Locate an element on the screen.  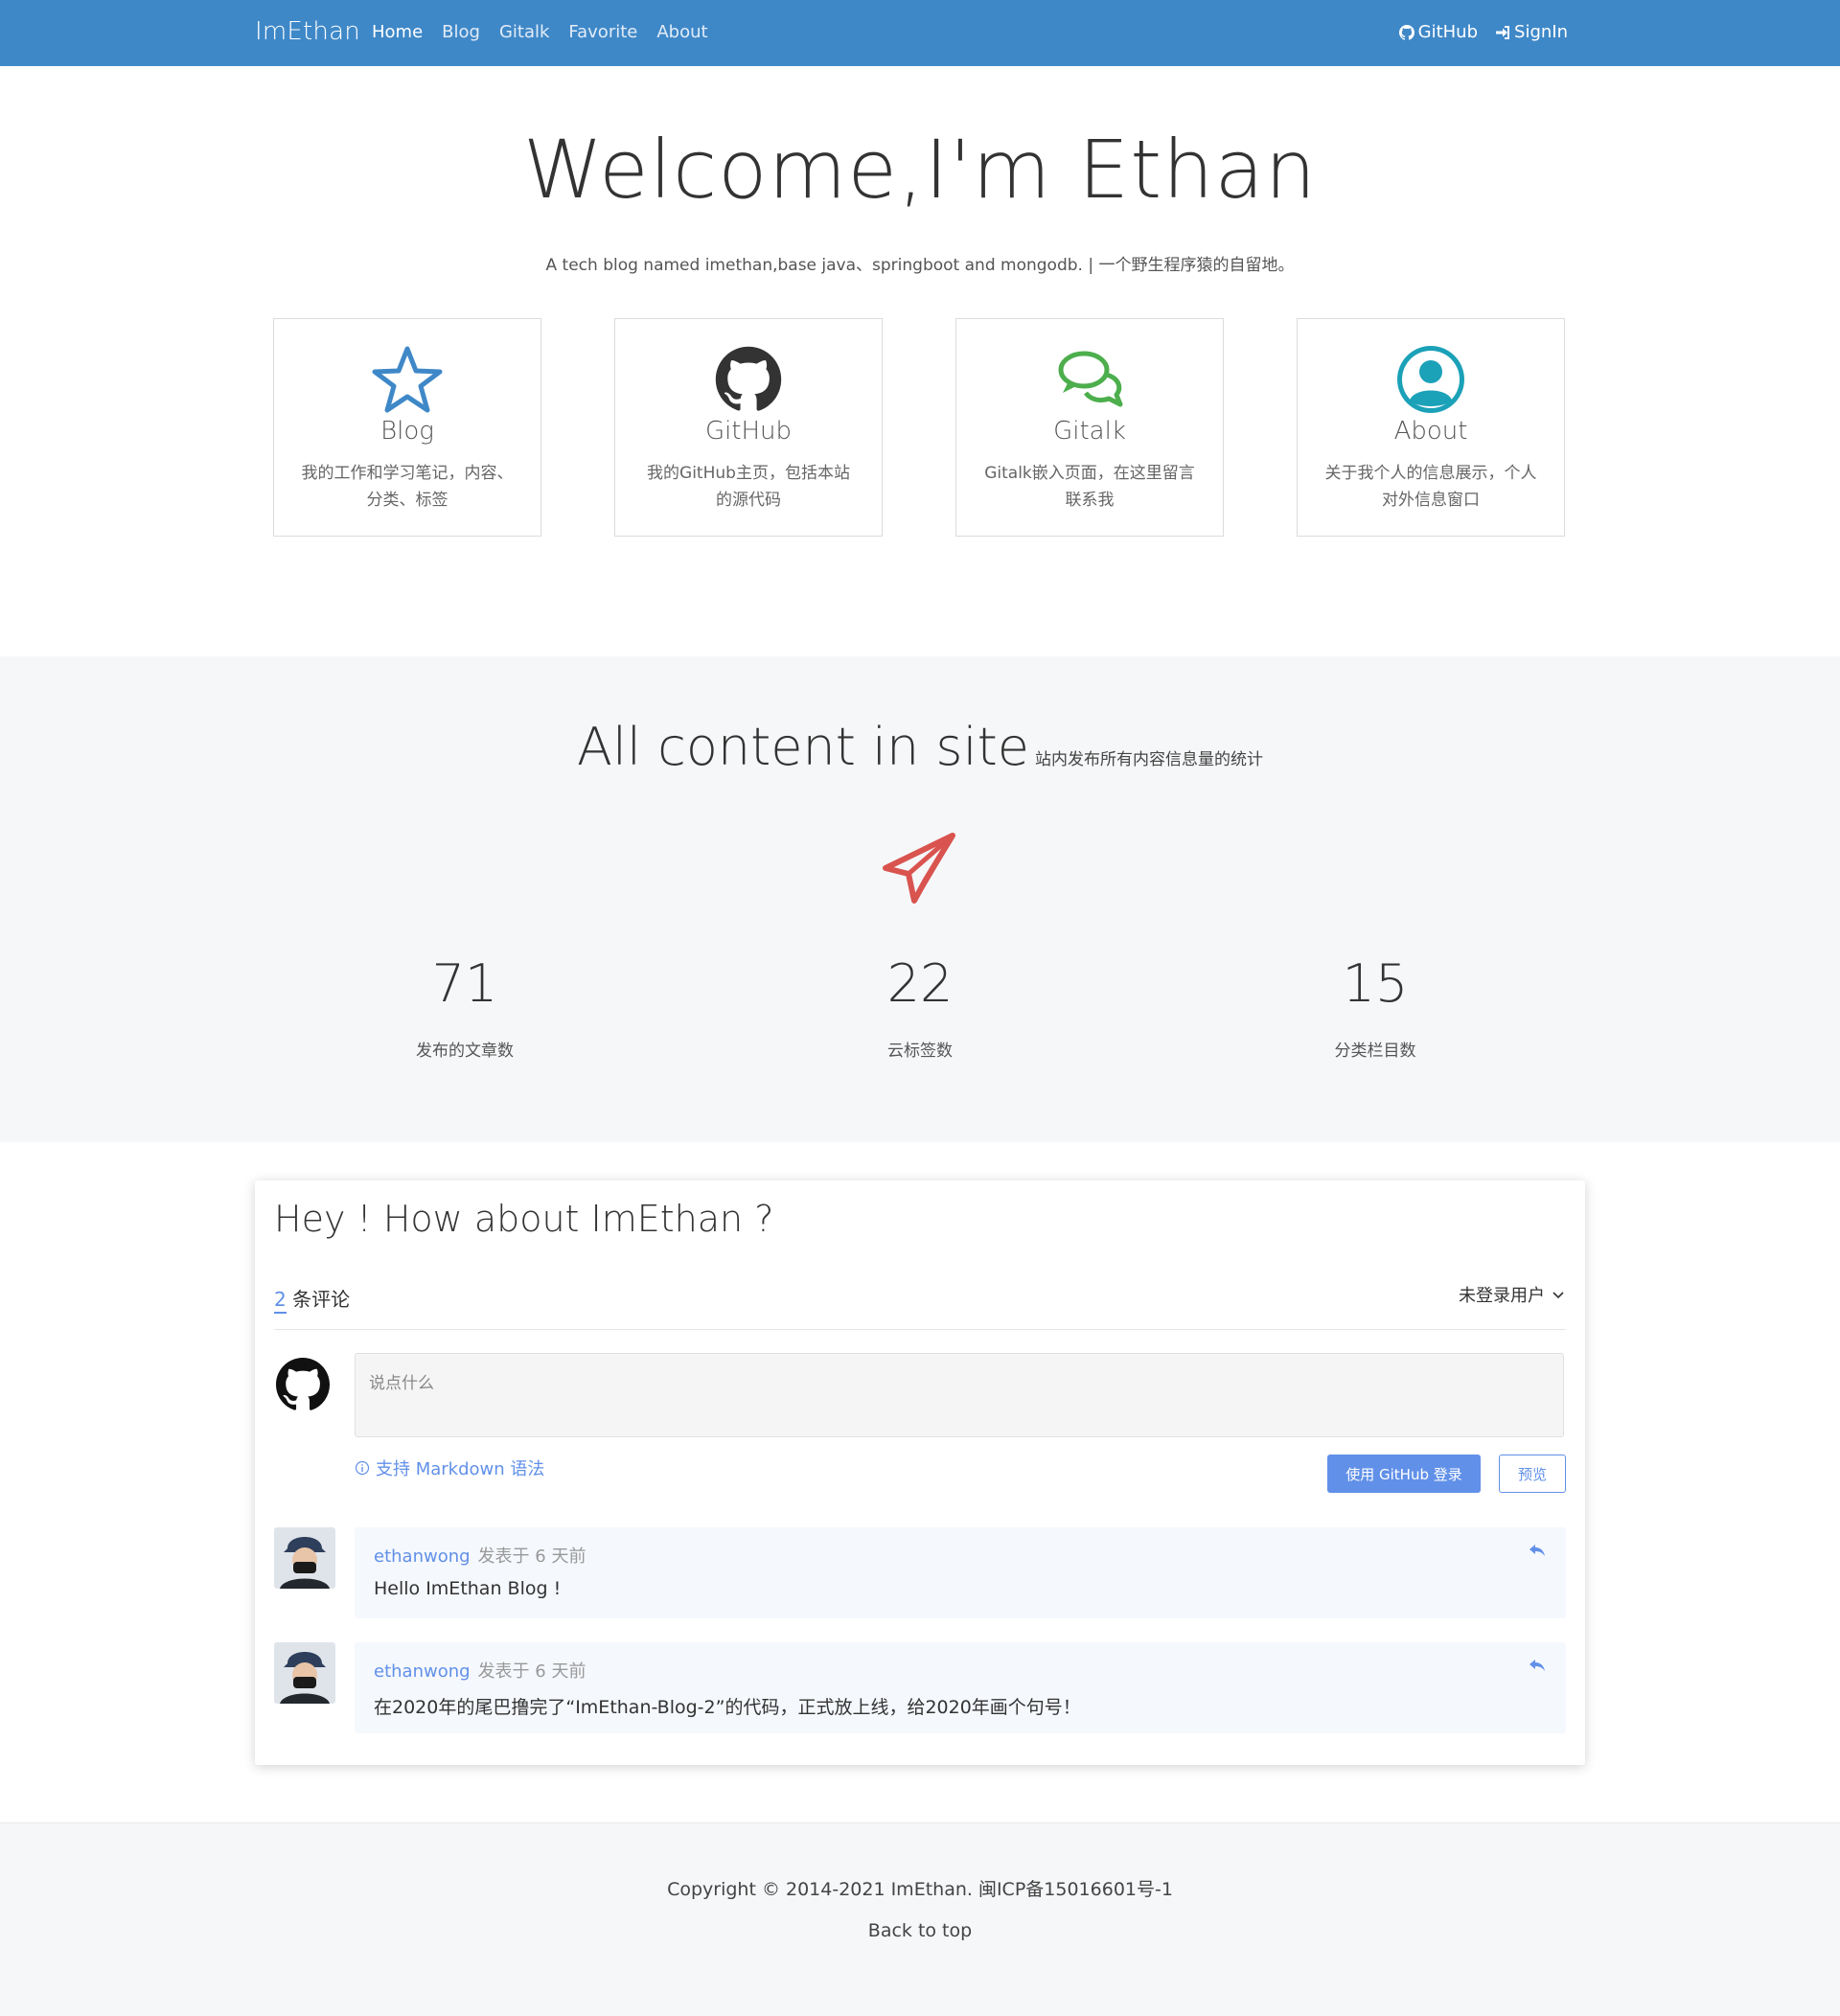
nav-gitalk-link: Gitalk is located at coordinates (524, 32).